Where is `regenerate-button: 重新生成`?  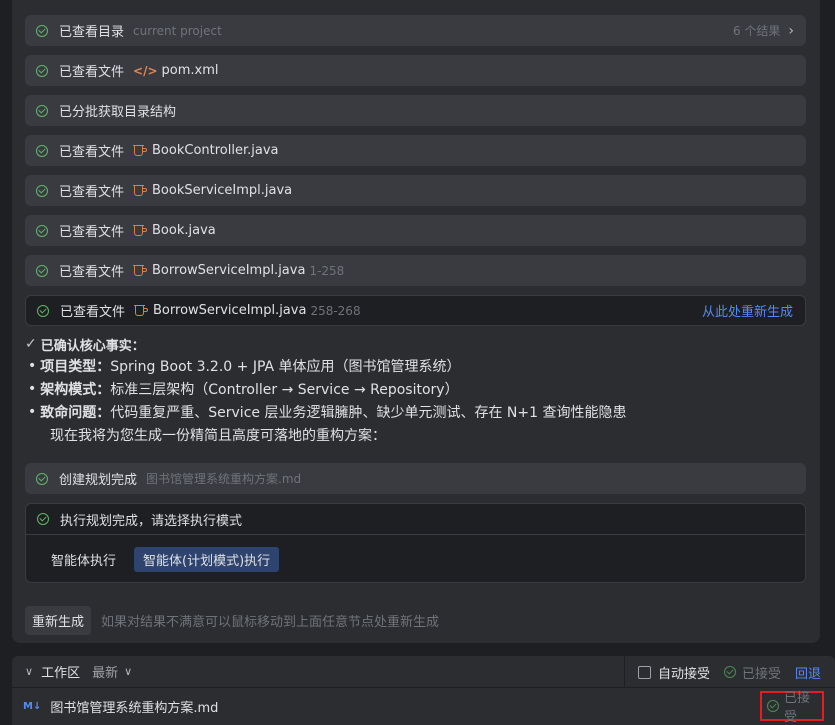 regenerate-button: 重新生成 is located at coordinates (58, 620).